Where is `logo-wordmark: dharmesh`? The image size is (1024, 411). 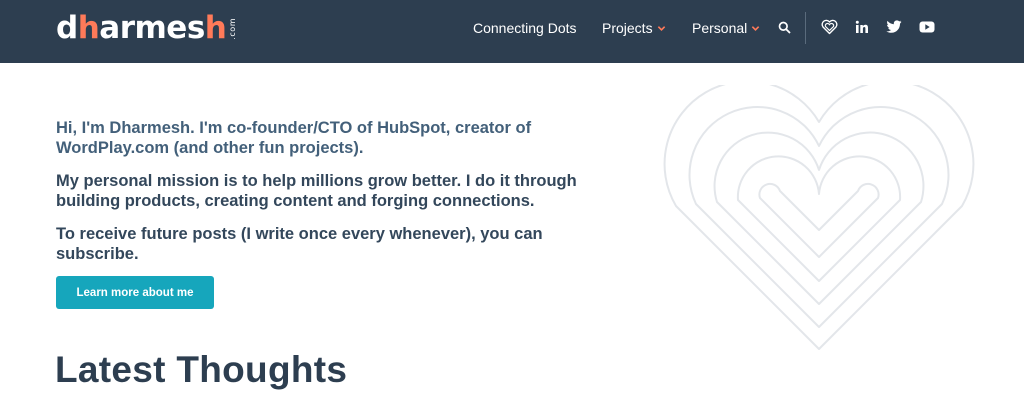
logo-wordmark: dharmesh is located at coordinates (141, 28).